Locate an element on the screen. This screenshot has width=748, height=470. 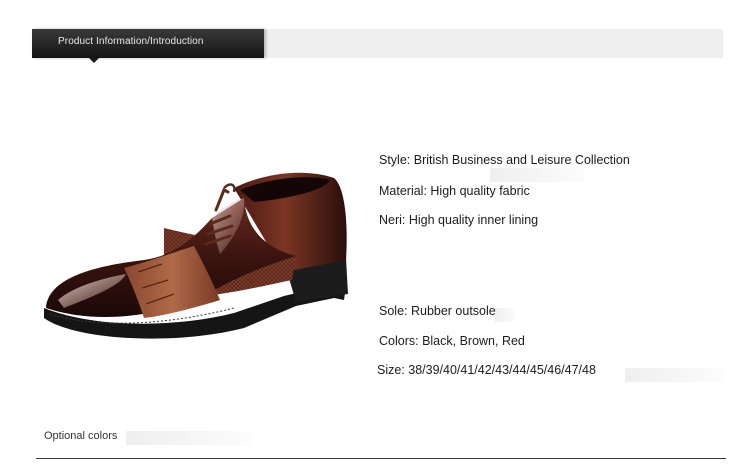
spec-material: Material: High quality fabric is located at coordinates (454, 191).